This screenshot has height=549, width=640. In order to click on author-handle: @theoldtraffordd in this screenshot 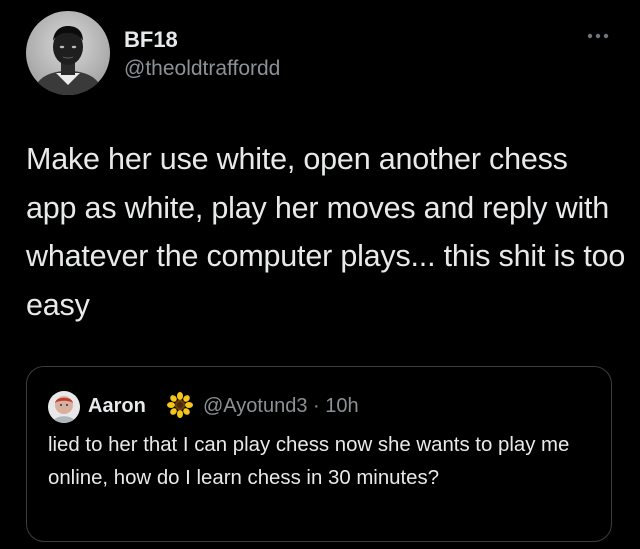, I will do `click(202, 69)`.